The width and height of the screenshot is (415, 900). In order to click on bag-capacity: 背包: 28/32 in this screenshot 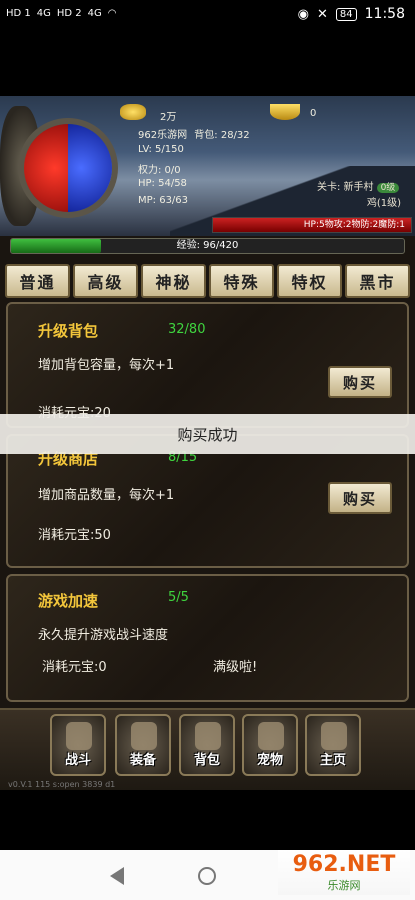, I will do `click(222, 135)`.